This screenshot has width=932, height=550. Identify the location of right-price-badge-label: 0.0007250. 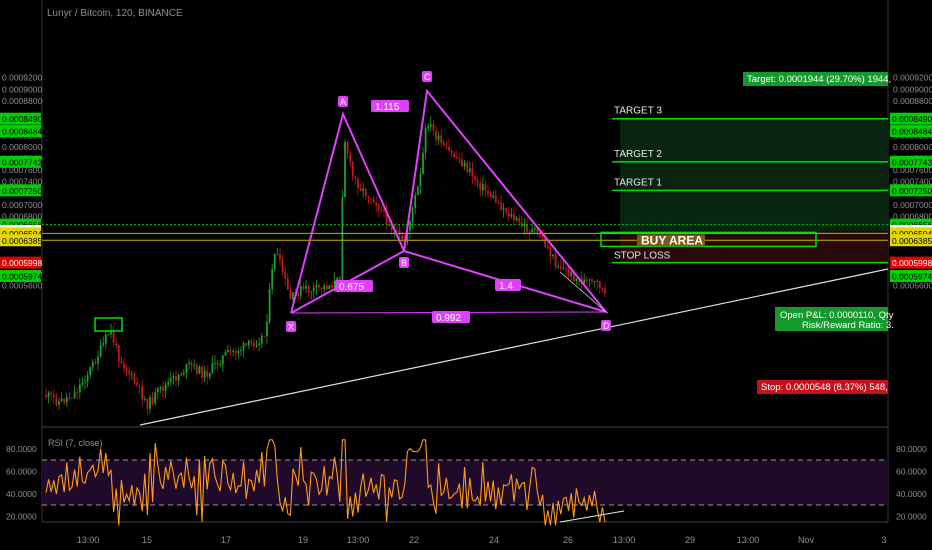
(912, 191).